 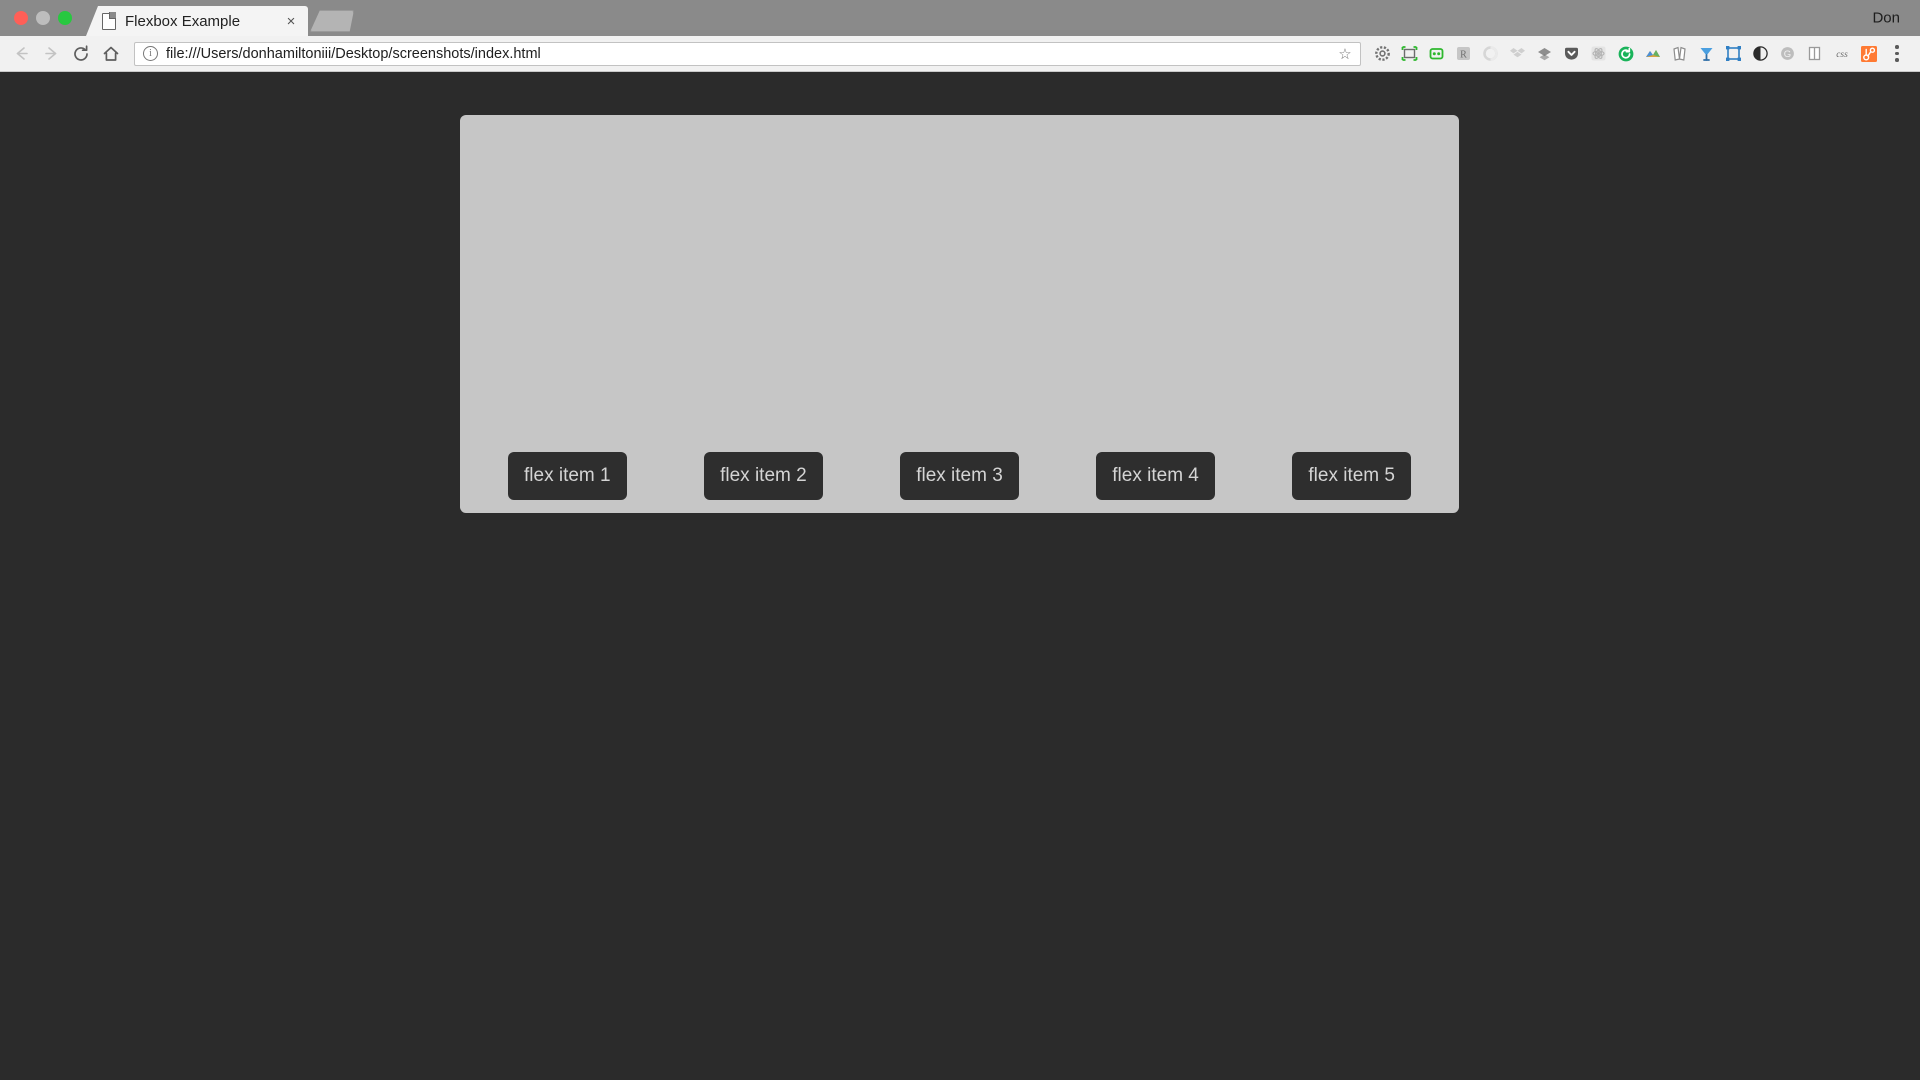 What do you see at coordinates (1652, 54) in the screenshot?
I see `mountain-icon` at bounding box center [1652, 54].